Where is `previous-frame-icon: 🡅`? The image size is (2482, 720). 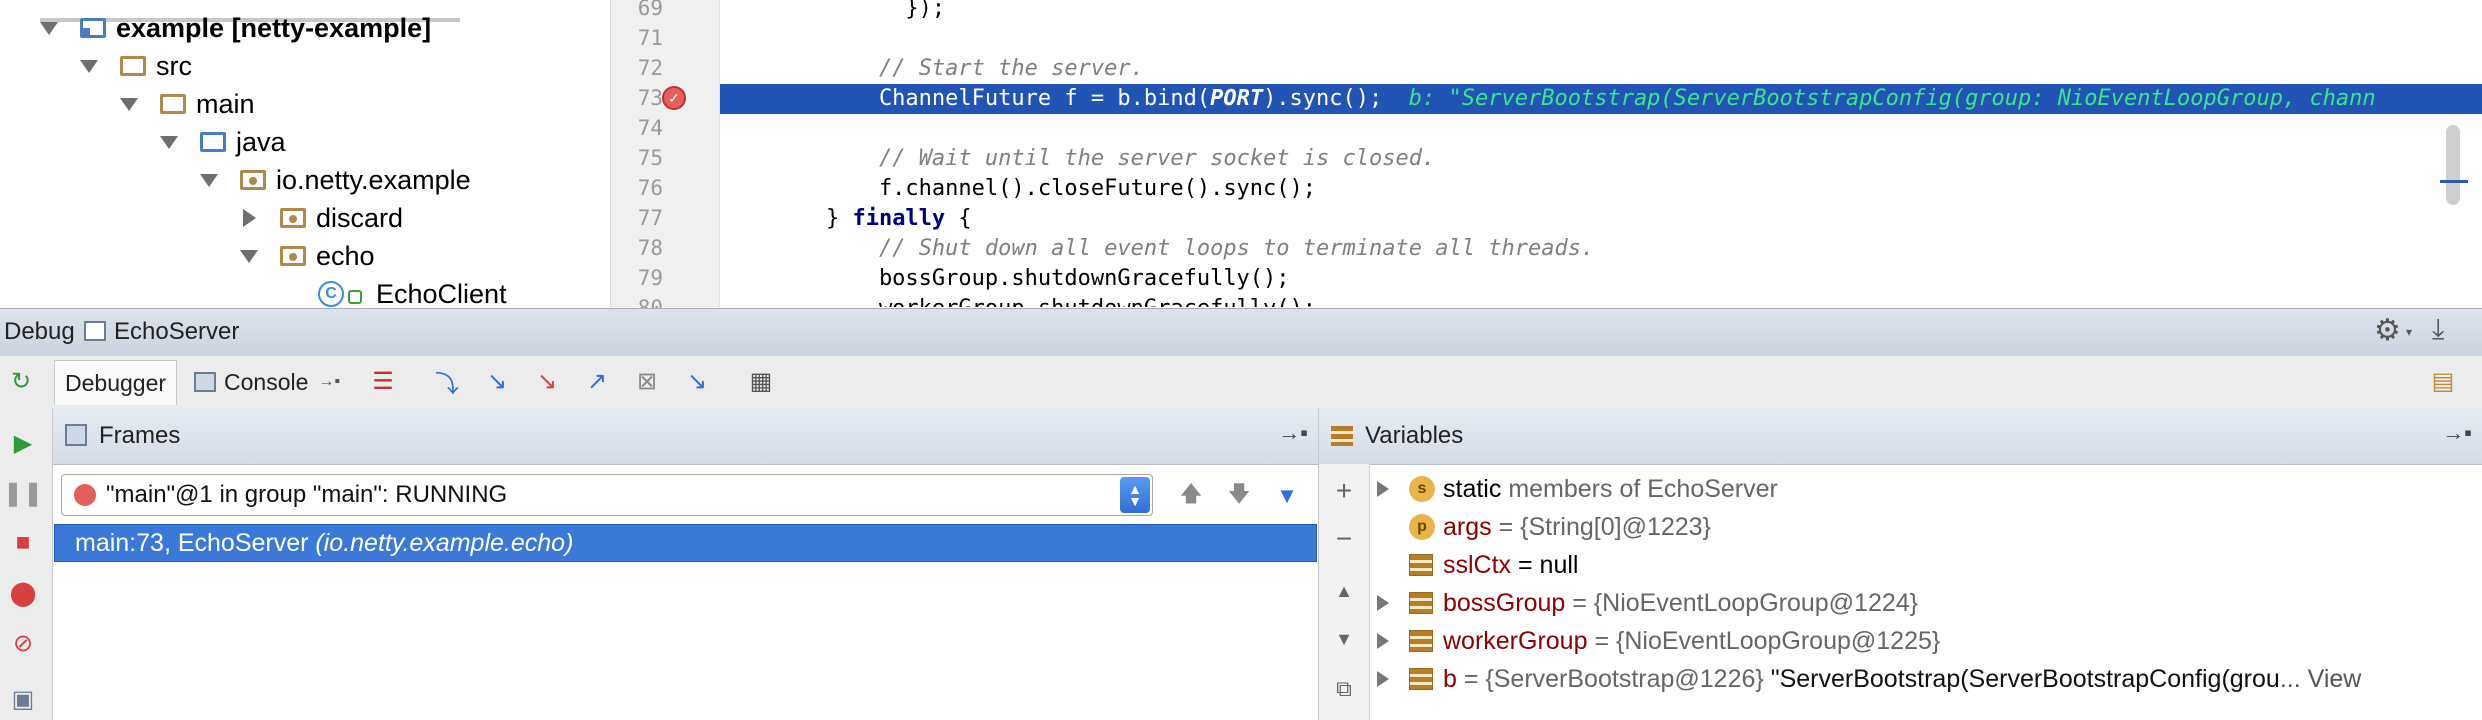
previous-frame-icon: 🡅 is located at coordinates (1191, 495).